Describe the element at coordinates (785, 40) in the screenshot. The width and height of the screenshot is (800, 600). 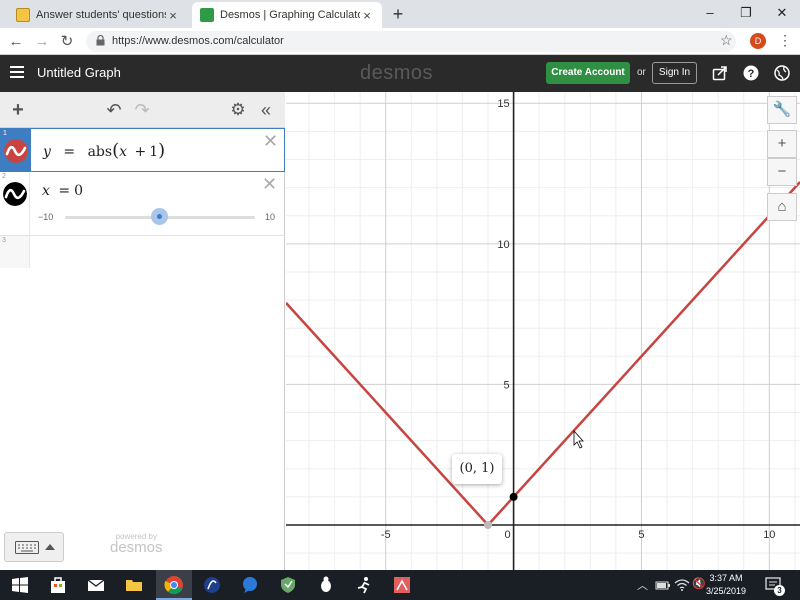
I see `browser-menu-icon: ⋮` at that location.